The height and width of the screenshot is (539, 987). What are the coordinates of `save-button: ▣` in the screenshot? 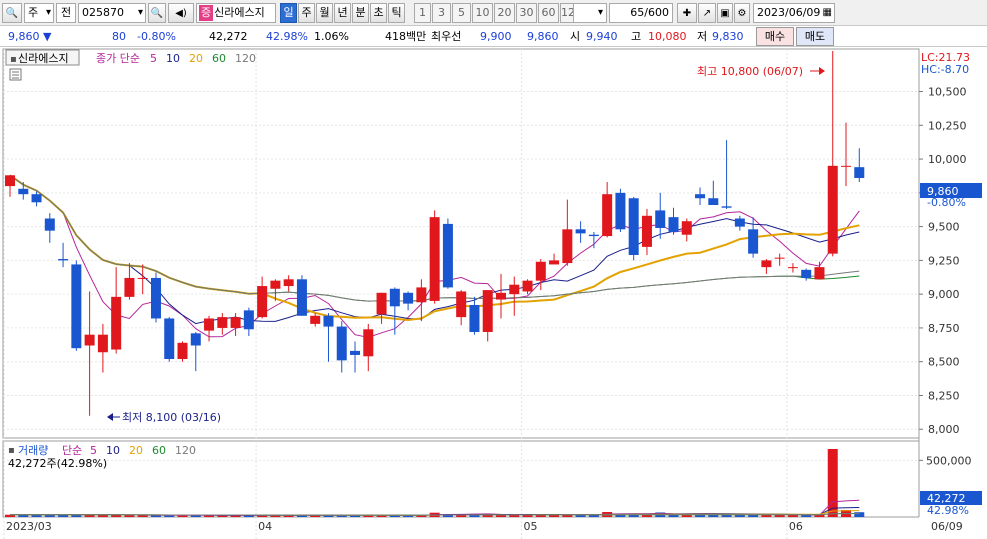 It's located at (725, 13).